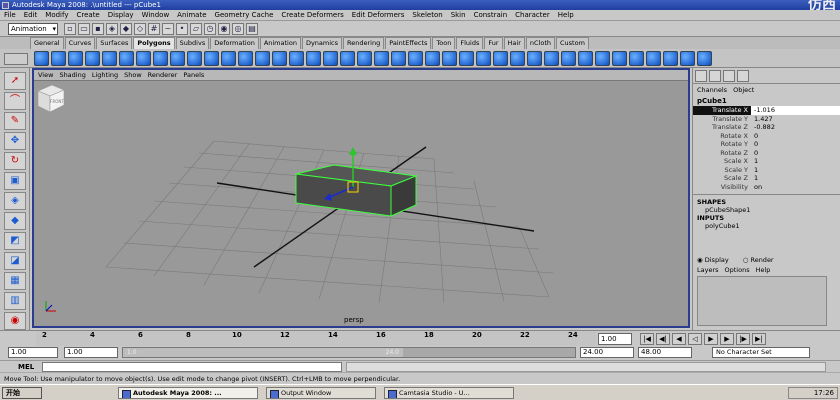  I want to click on select-component-icon: ◇, so click(140, 29).